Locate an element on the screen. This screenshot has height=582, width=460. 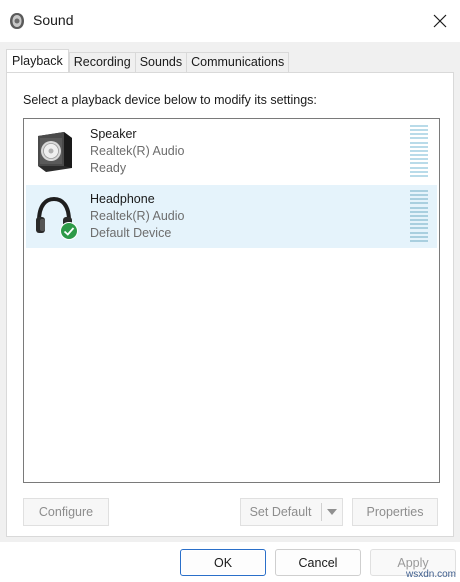
chevron-down-icon is located at coordinates (332, 512).